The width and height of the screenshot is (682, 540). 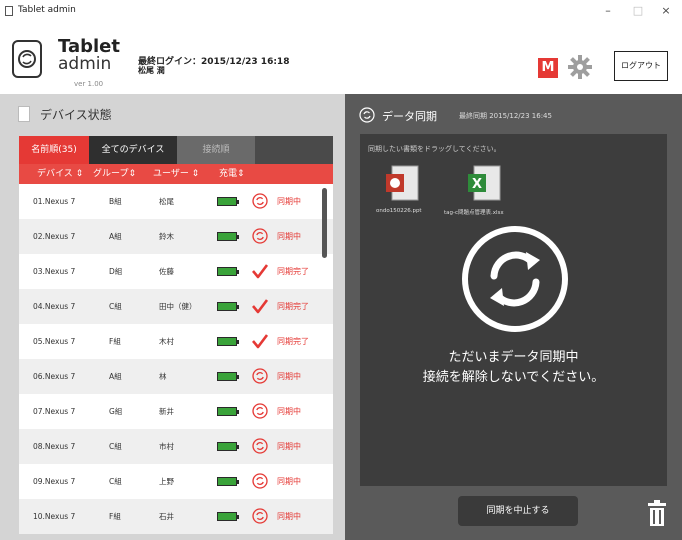 I want to click on group-name: G組, so click(x=116, y=411).